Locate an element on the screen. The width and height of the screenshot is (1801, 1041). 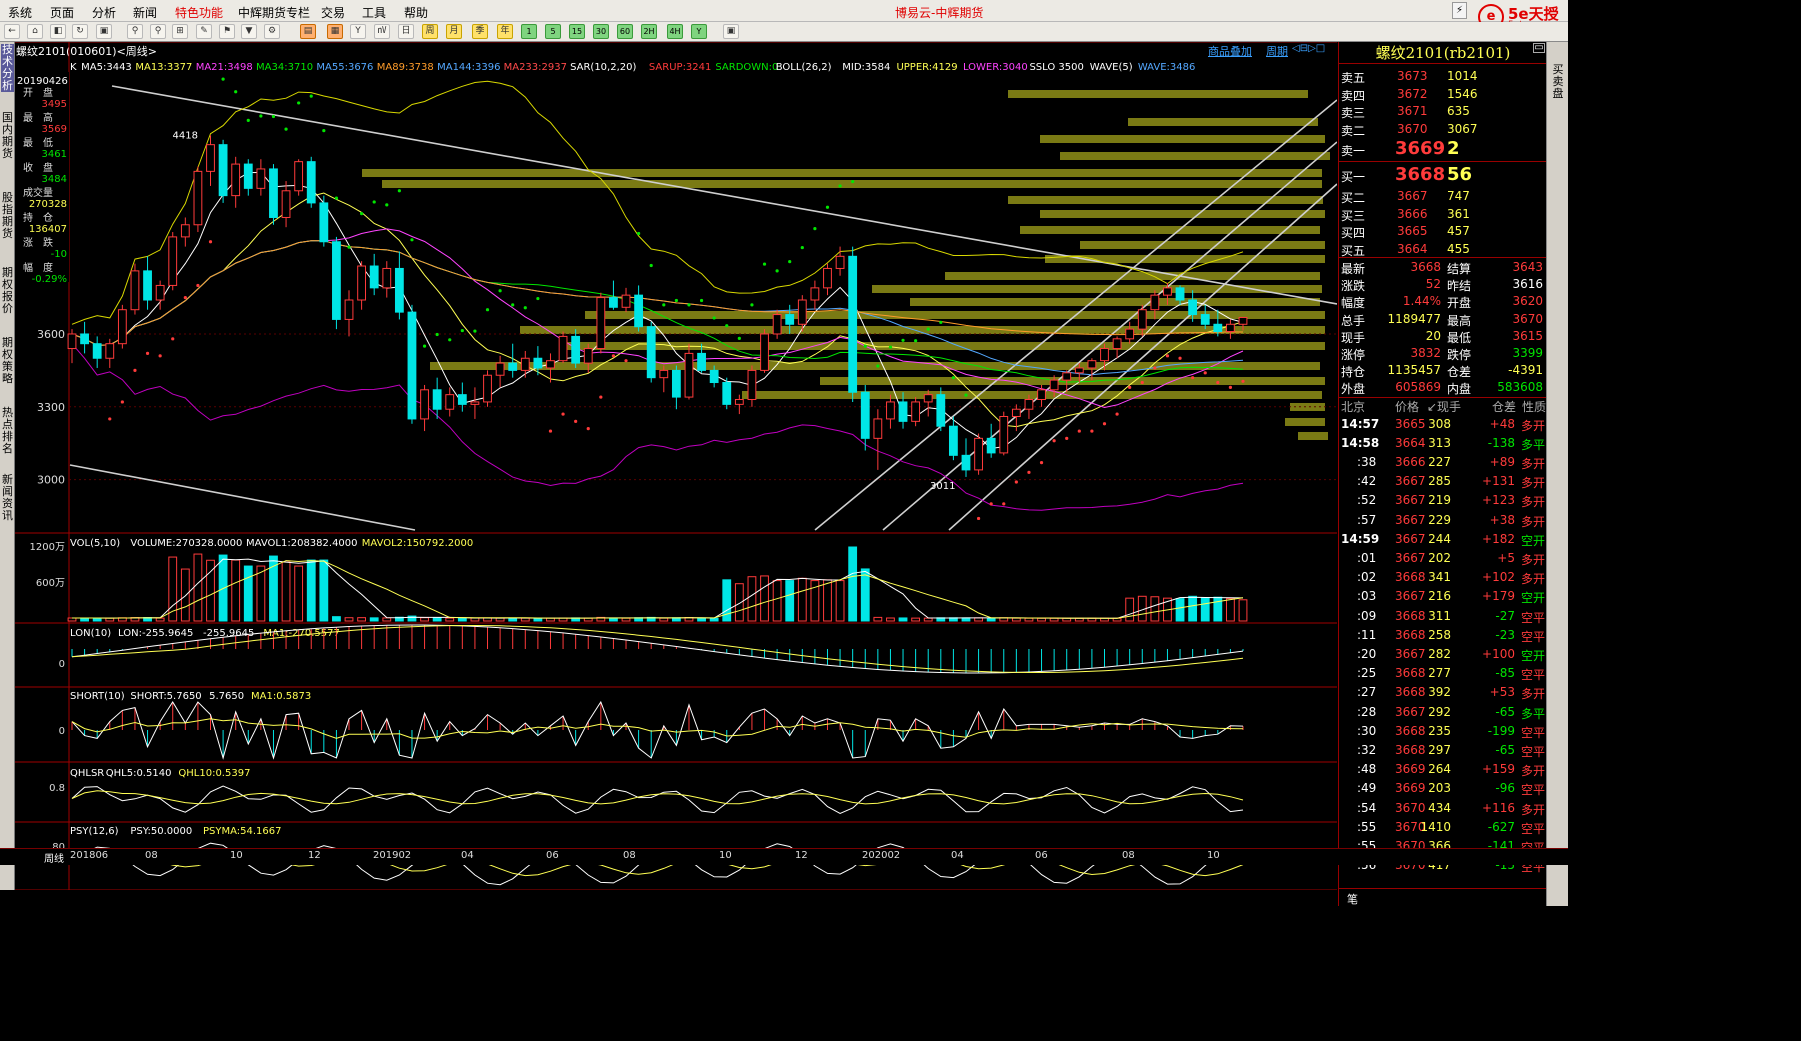
toolbar-button-2: ◧ is located at coordinates (58, 31).